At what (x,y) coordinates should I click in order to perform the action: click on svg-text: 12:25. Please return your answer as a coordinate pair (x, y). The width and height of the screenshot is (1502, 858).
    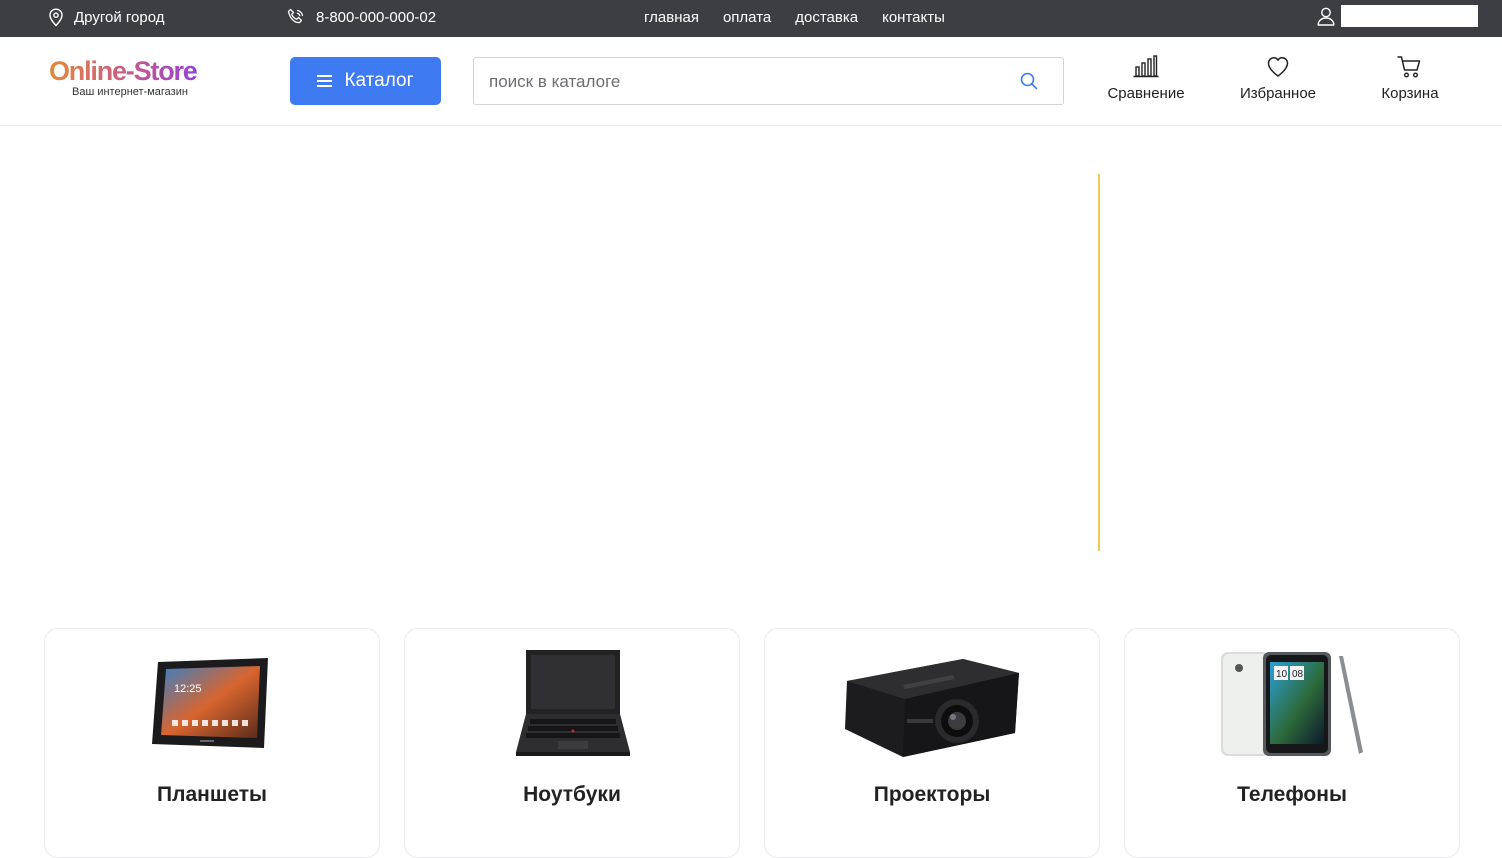
    Looking at the image, I should click on (188, 689).